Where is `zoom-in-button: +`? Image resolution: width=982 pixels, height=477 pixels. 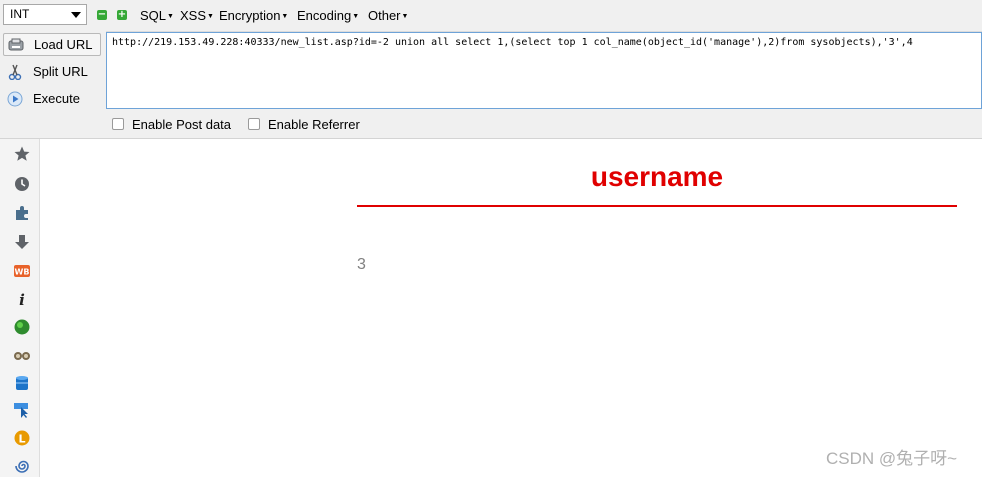 zoom-in-button: + is located at coordinates (122, 15).